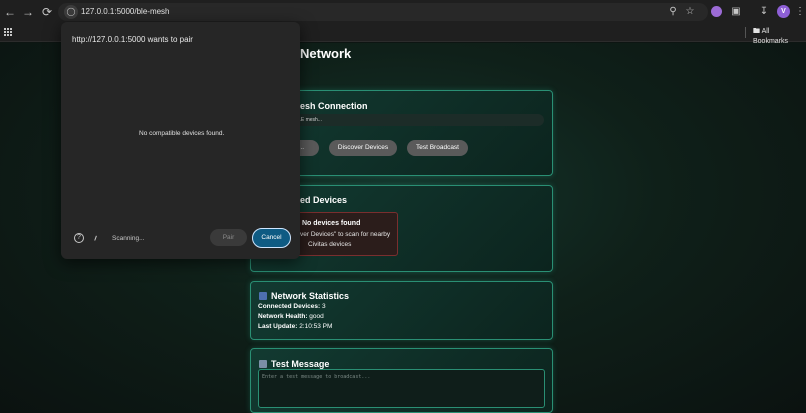 The width and height of the screenshot is (806, 413). Describe the element at coordinates (263, 364) in the screenshot. I see `envelope-icon` at that location.